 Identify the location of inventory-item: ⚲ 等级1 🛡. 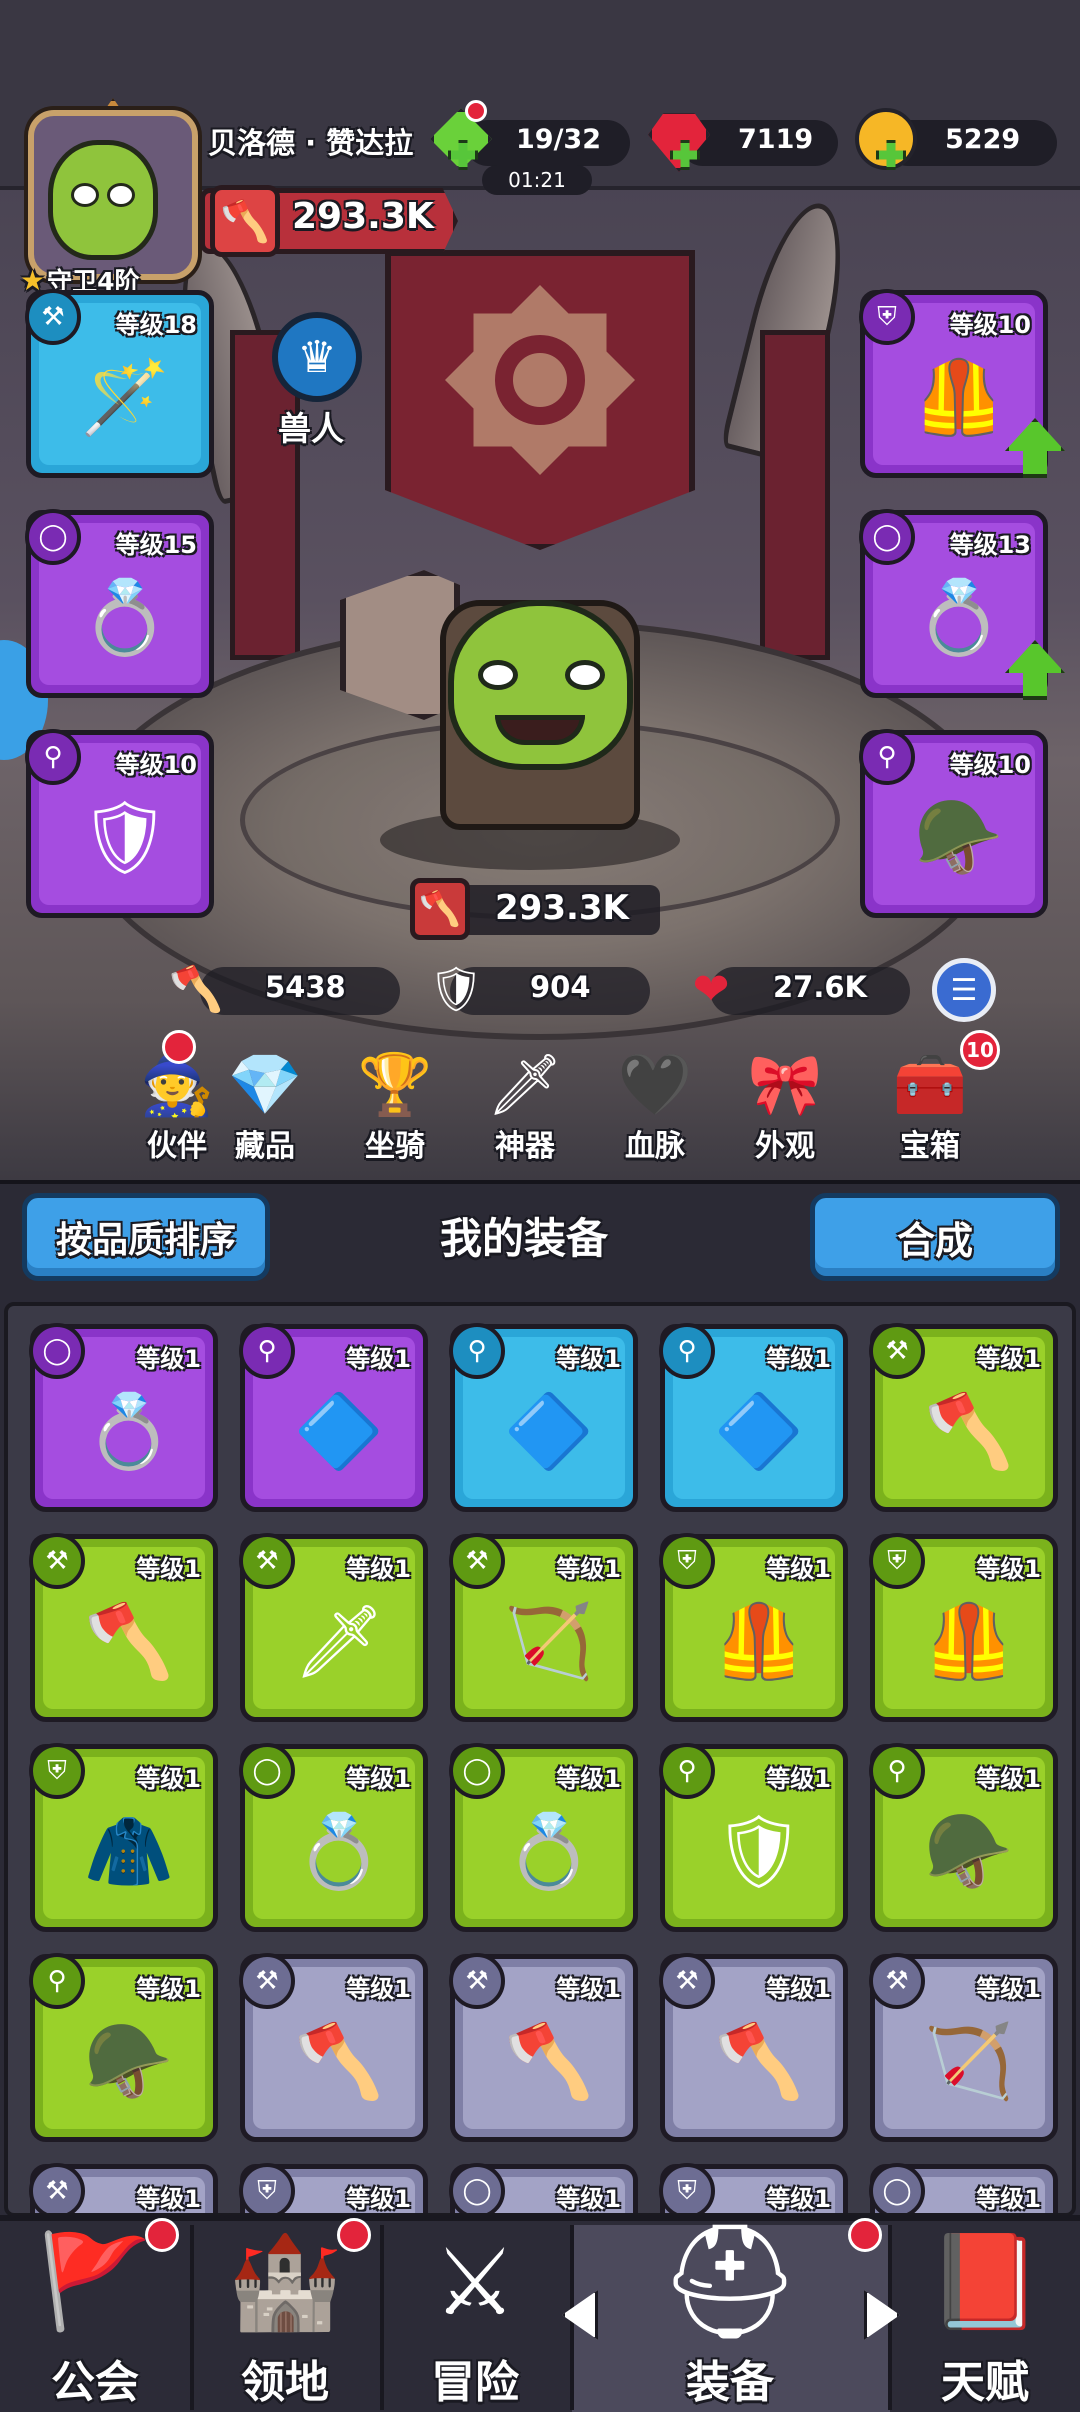
(753, 1837).